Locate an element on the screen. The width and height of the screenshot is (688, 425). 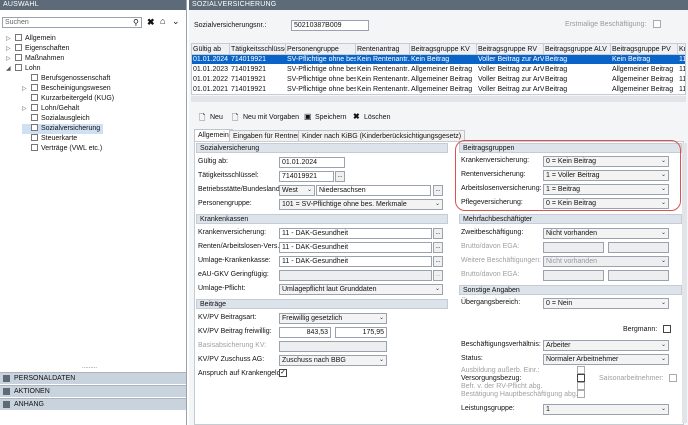
ega2-field is located at coordinates (638, 275).